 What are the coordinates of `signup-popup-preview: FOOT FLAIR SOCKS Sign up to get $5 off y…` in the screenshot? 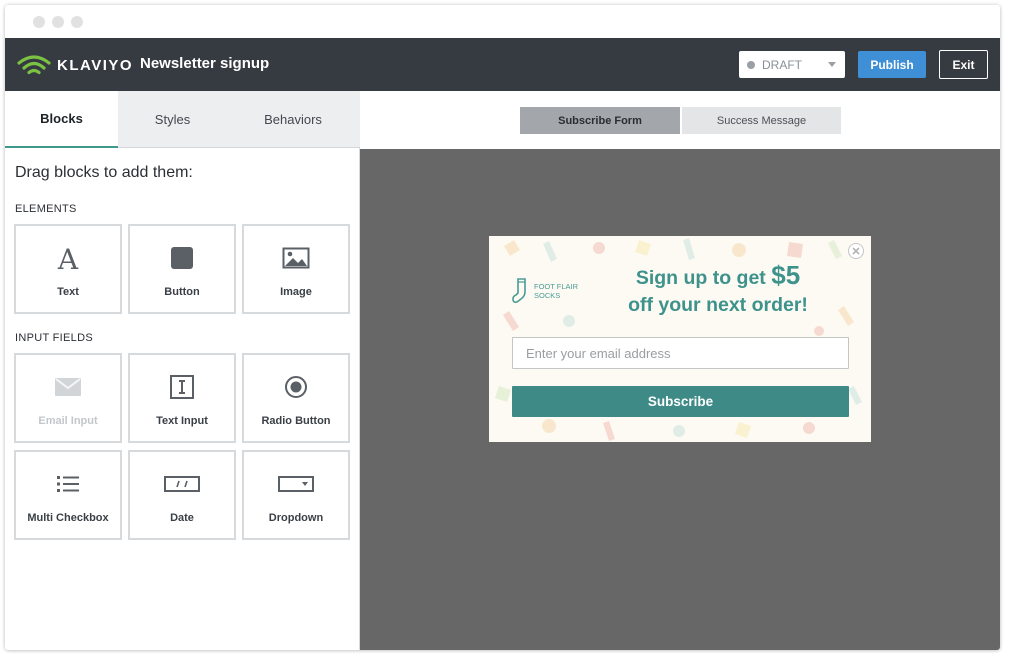 It's located at (680, 339).